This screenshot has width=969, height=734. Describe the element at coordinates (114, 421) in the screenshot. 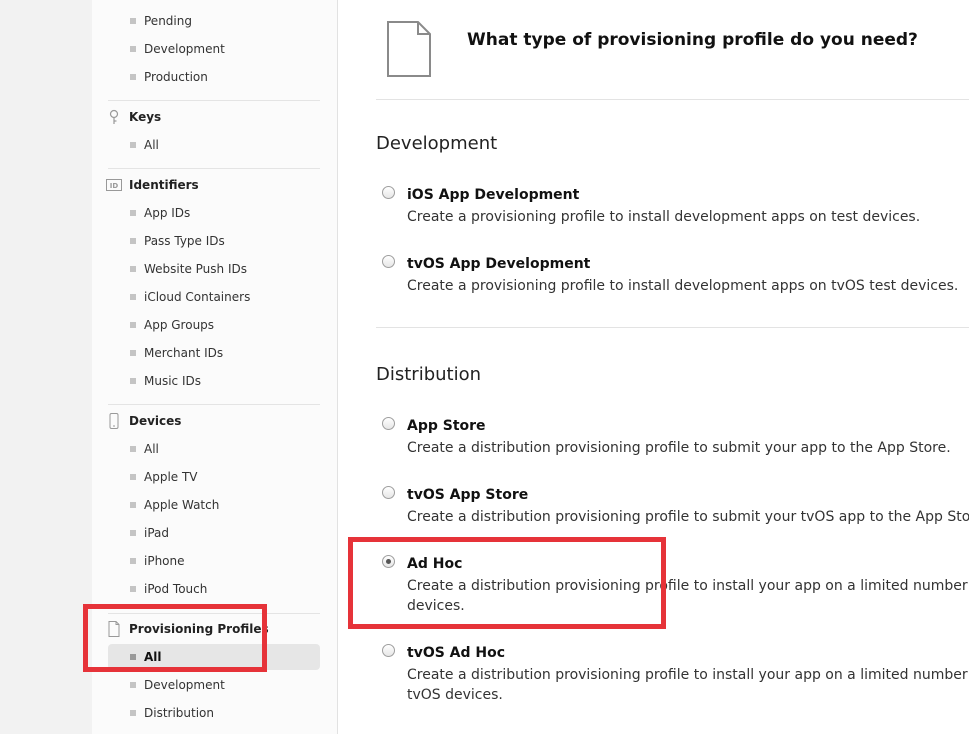

I see `phone-icon` at that location.